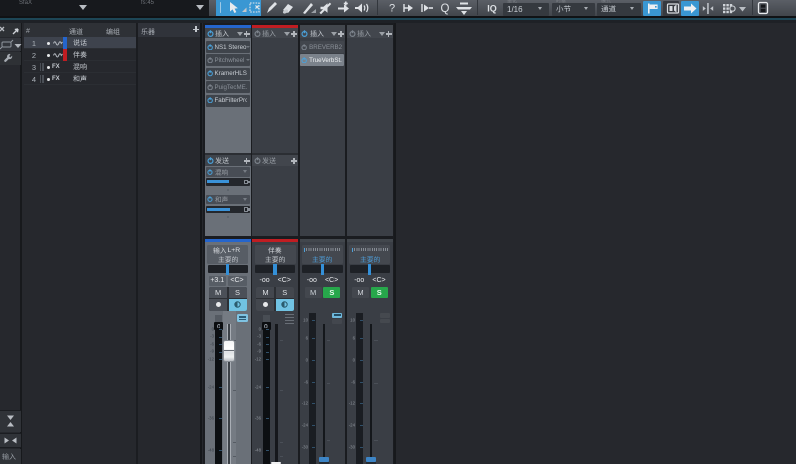 The height and width of the screenshot is (464, 796). I want to click on svg-text: Q, so click(445, 9).